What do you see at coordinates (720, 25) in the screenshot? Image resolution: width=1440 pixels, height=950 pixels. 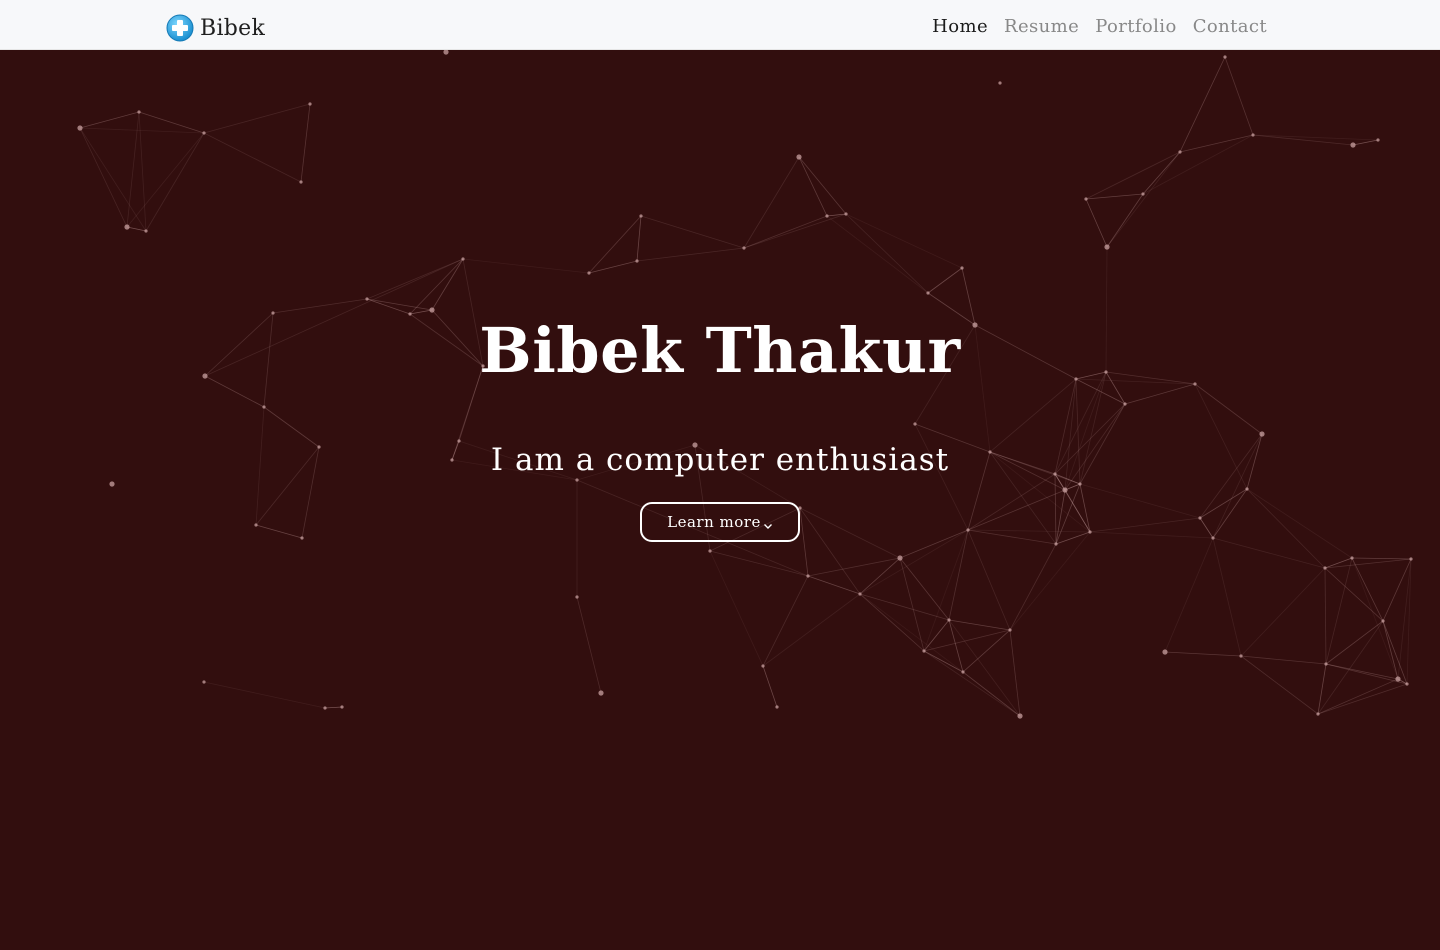 I see `navbar: Bibek Home Resume Portfolio Contact` at bounding box center [720, 25].